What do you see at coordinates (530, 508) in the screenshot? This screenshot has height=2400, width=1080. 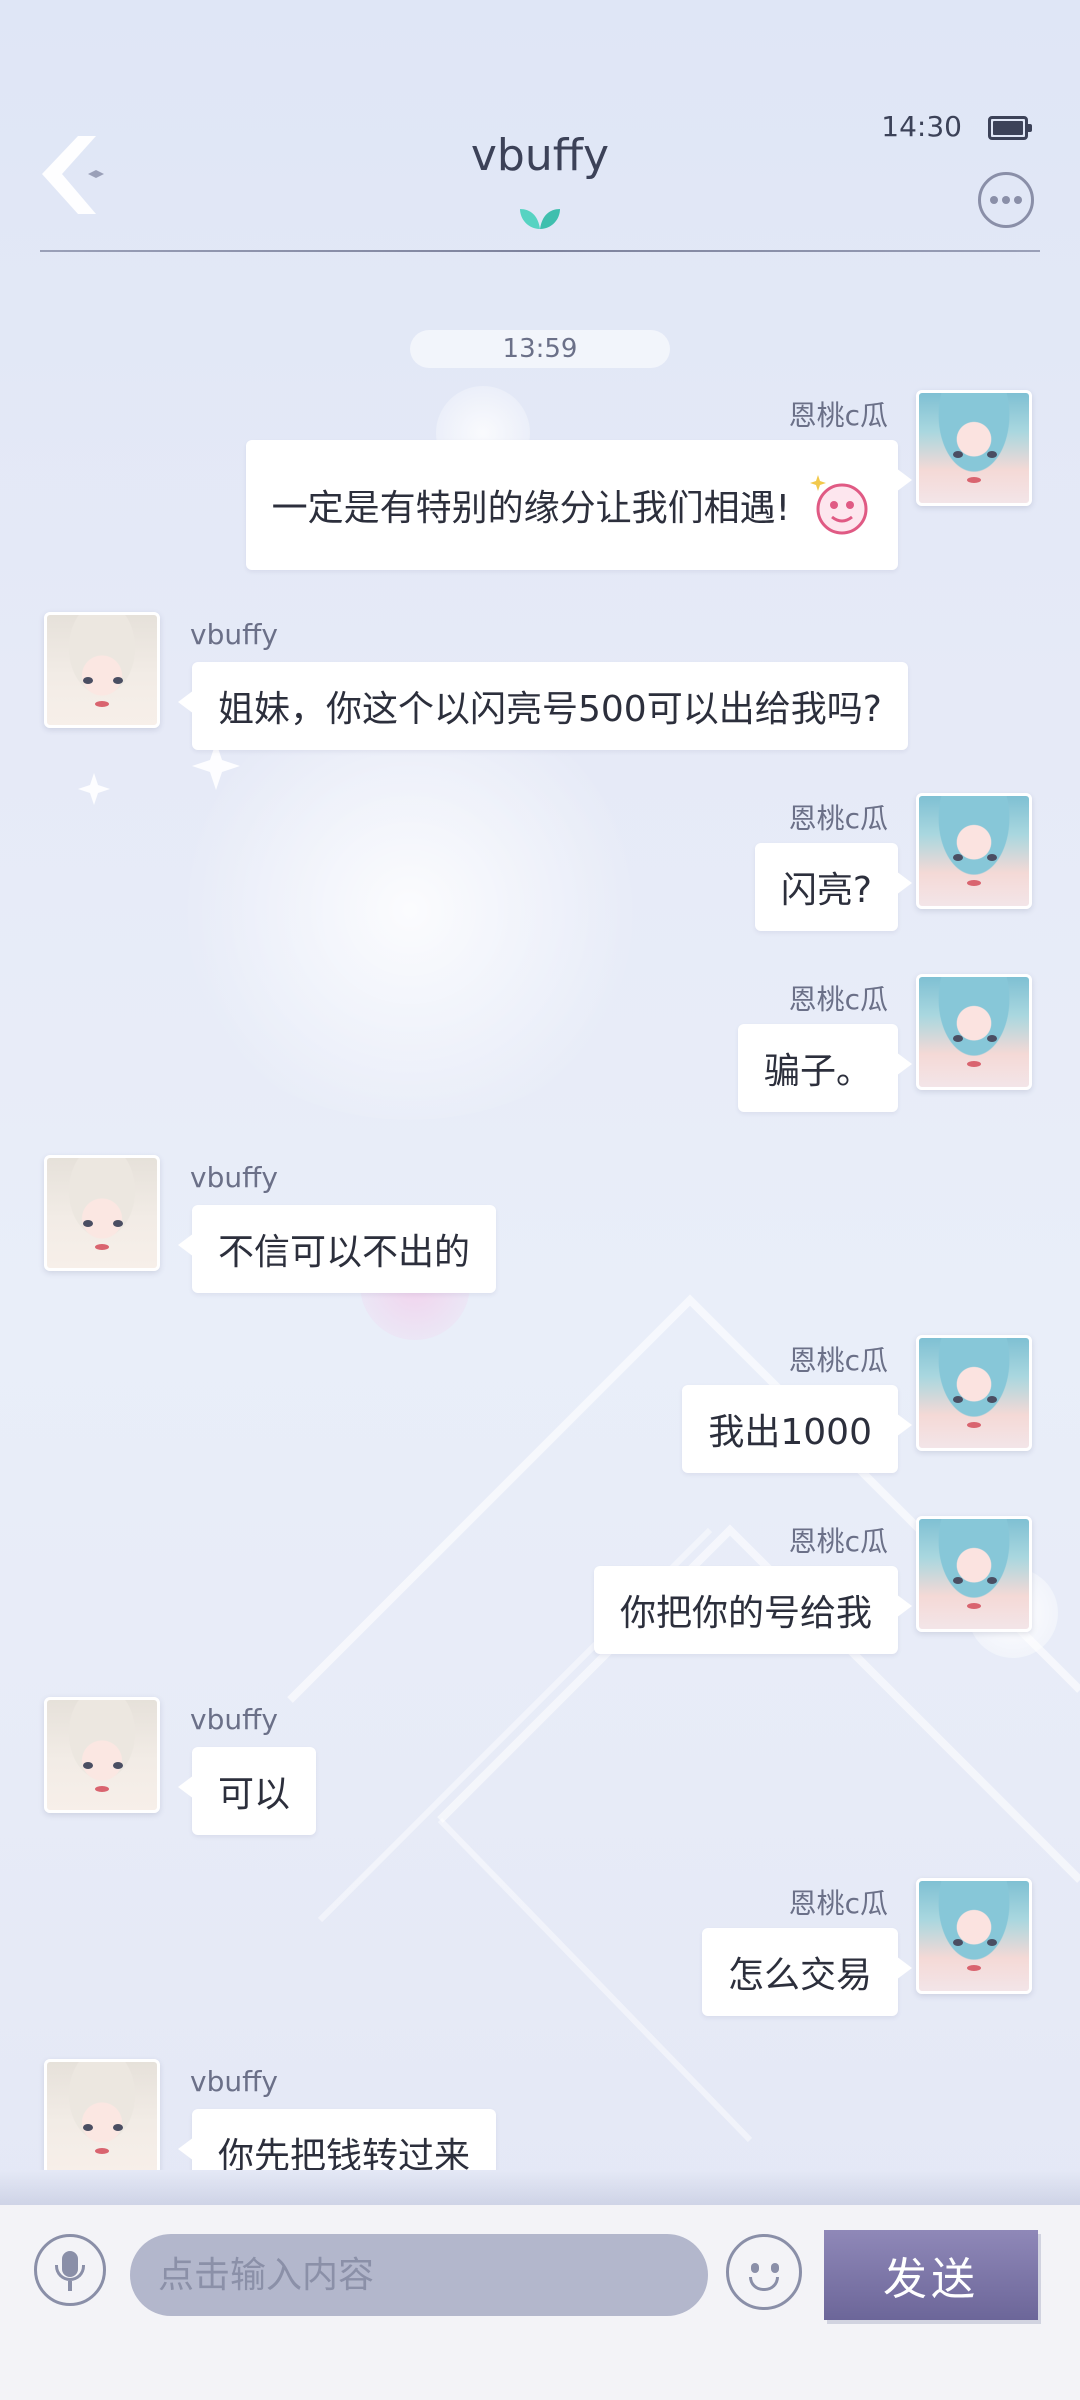 I see `message-text: 一定是有特别的缘分让我们相遇!` at bounding box center [530, 508].